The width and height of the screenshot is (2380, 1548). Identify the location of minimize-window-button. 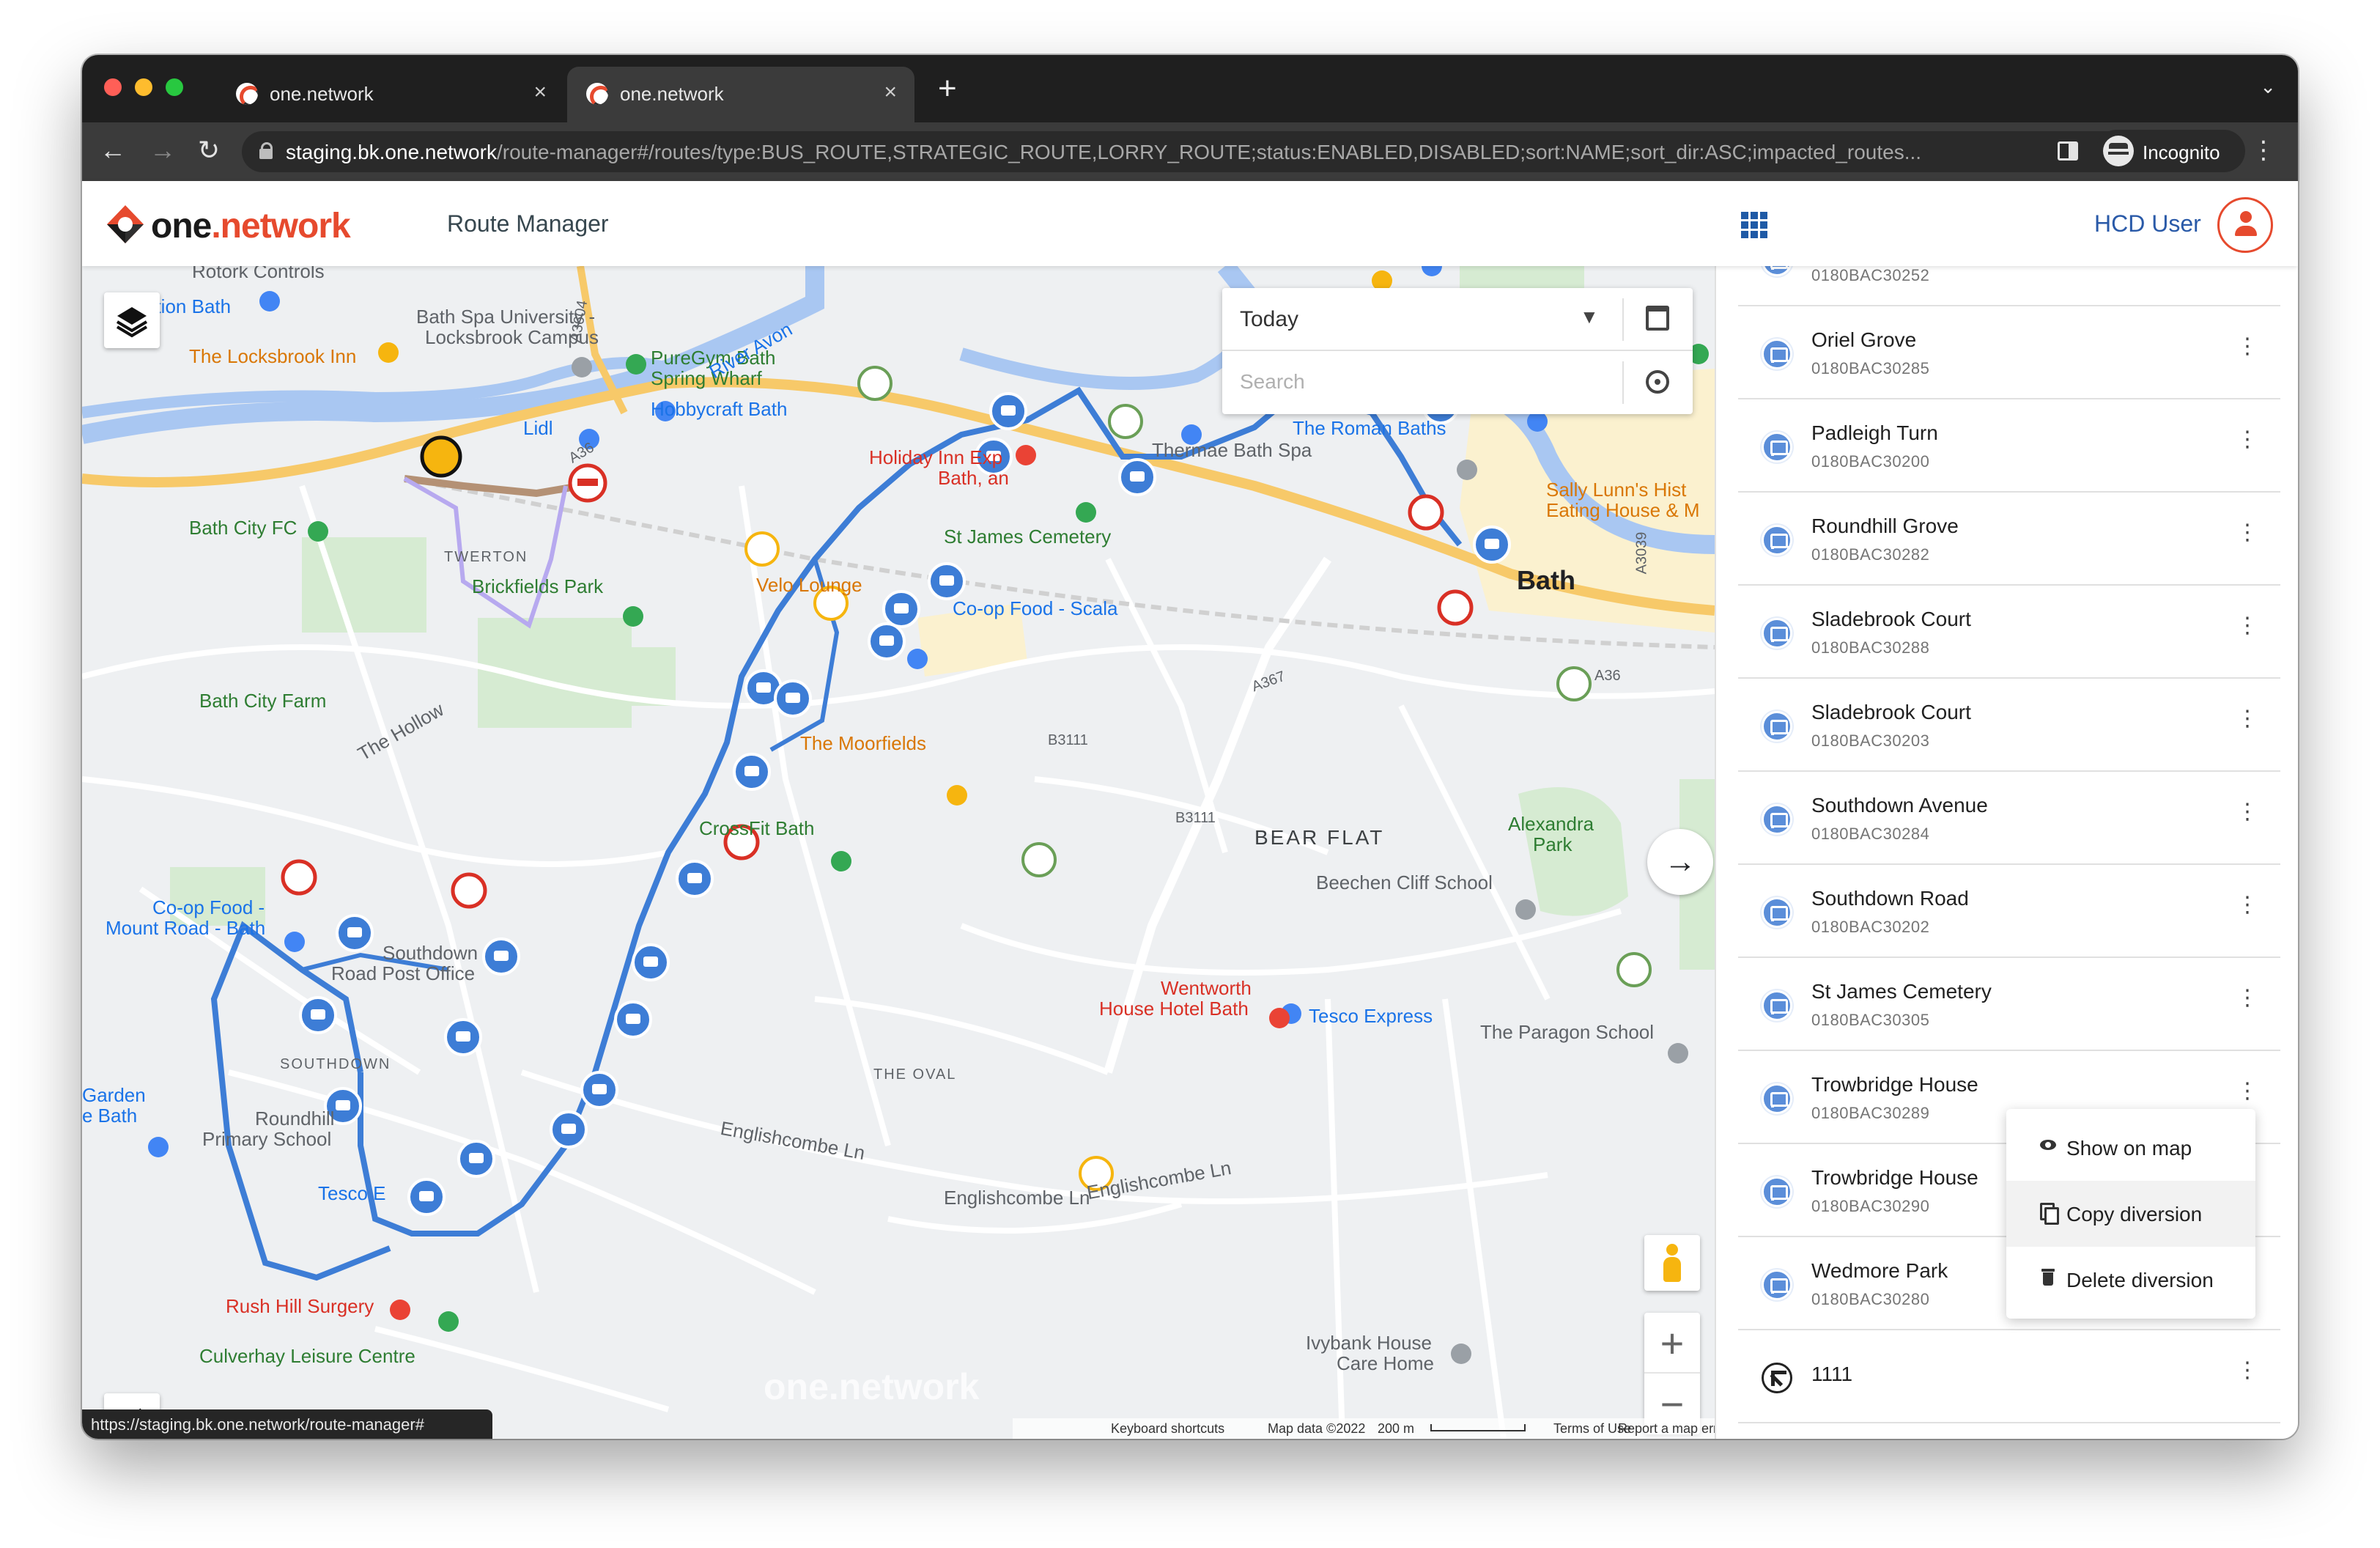
(143, 87).